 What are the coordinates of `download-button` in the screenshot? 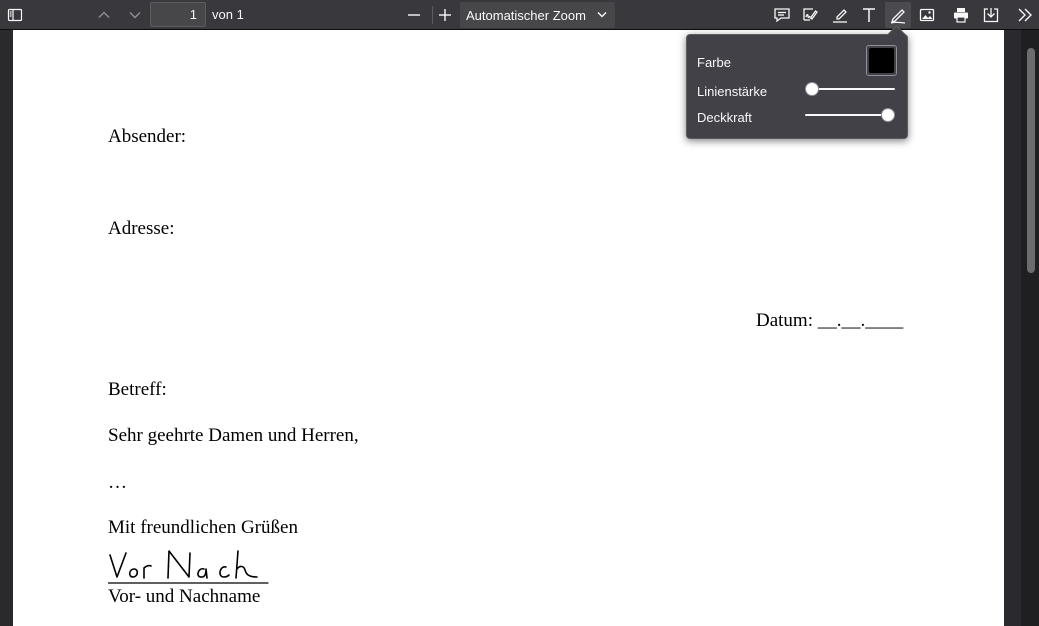 It's located at (991, 15).